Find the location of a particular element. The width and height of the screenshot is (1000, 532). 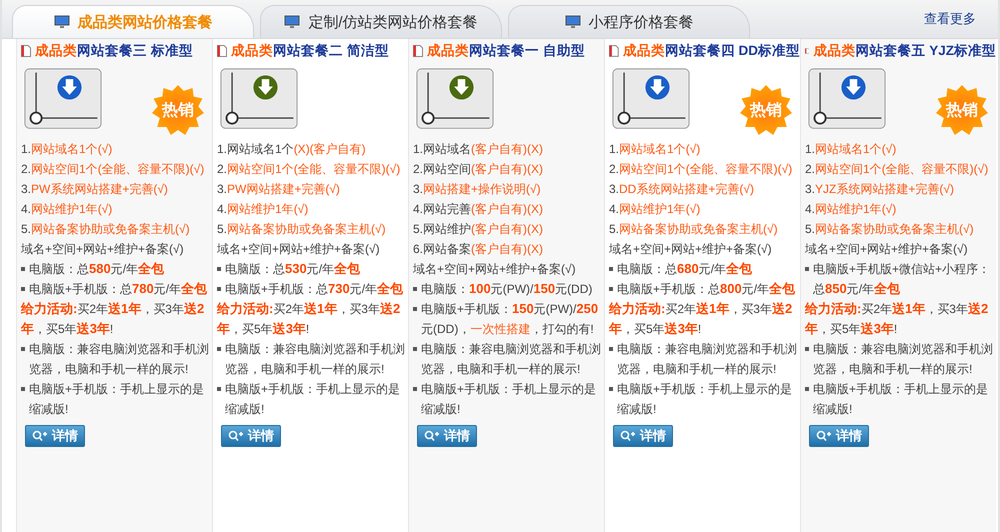

package-title: 成品类网站套餐四 DD标准型 is located at coordinates (711, 51).